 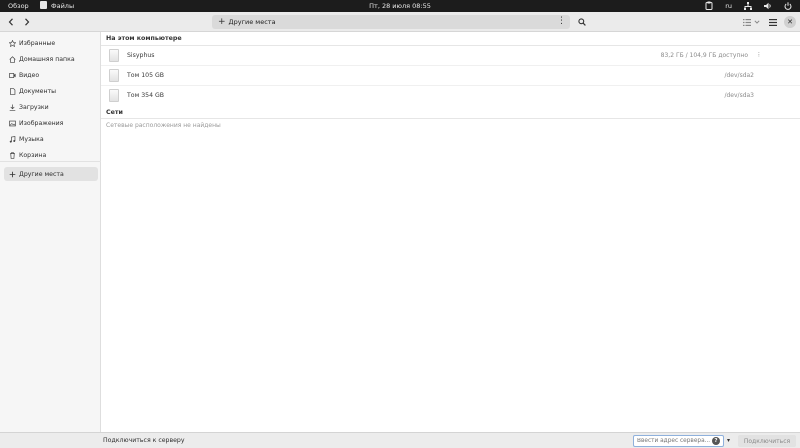 I want to click on search-icon, so click(x=582, y=22).